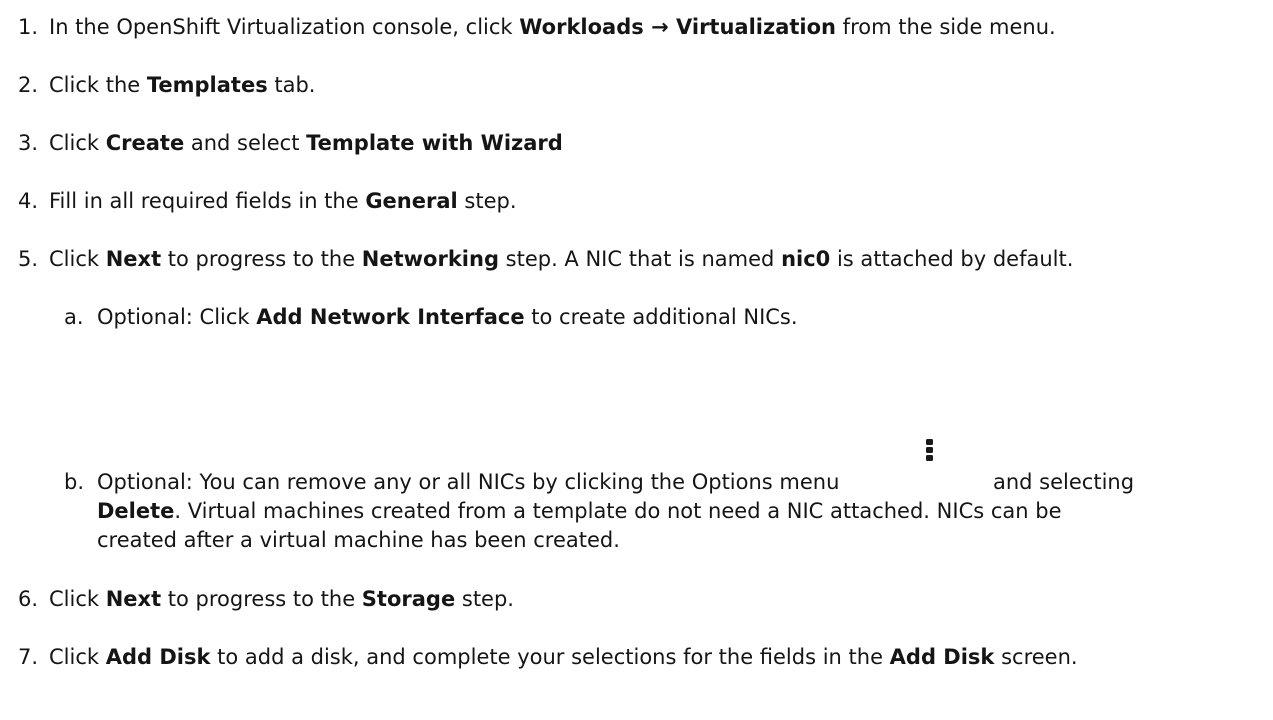 The width and height of the screenshot is (1273, 720). Describe the element at coordinates (28, 259) in the screenshot. I see `step-number: 5.` at that location.